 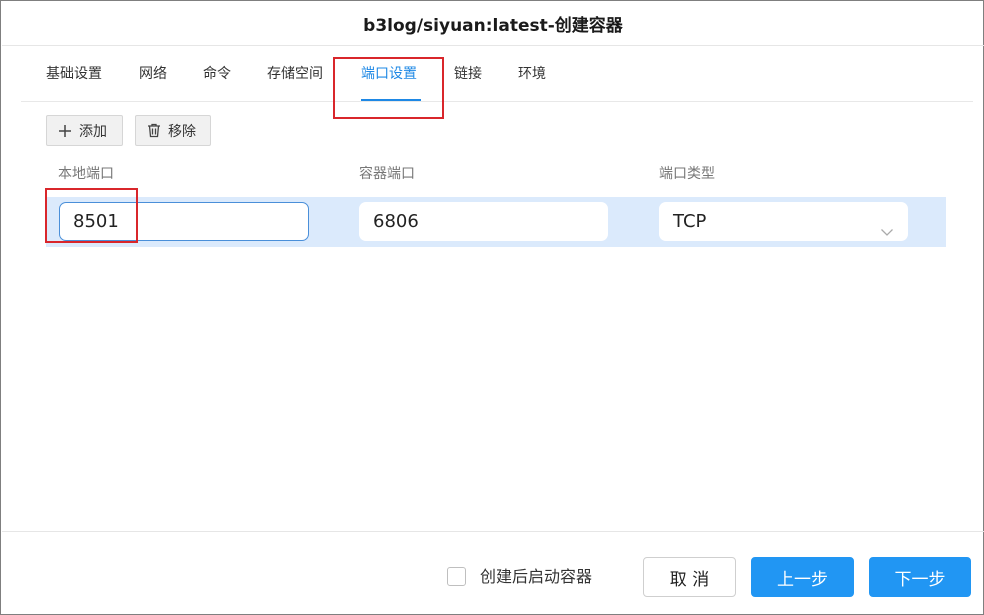 I want to click on column-header-port-type: 端口类型, so click(x=687, y=174).